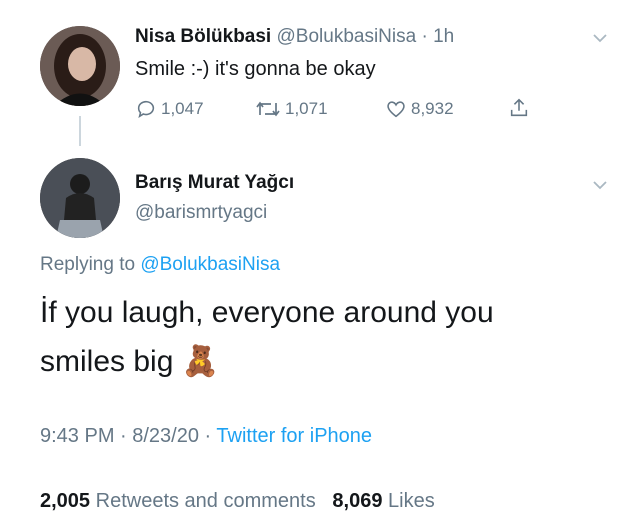 The width and height of the screenshot is (640, 530). What do you see at coordinates (432, 108) in the screenshot?
I see `like-count: 8,932` at bounding box center [432, 108].